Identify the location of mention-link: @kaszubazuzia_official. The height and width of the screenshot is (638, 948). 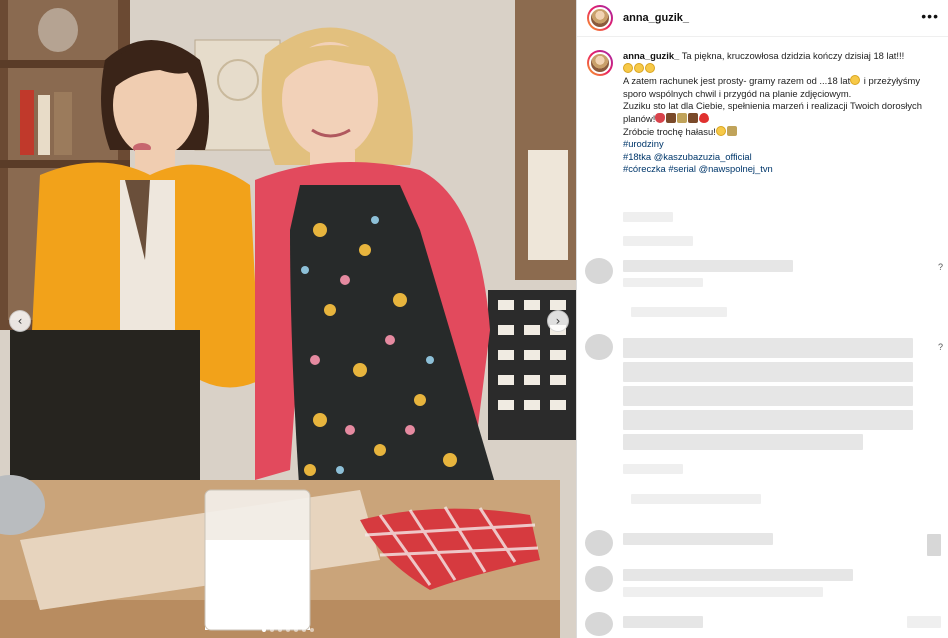
(703, 156).